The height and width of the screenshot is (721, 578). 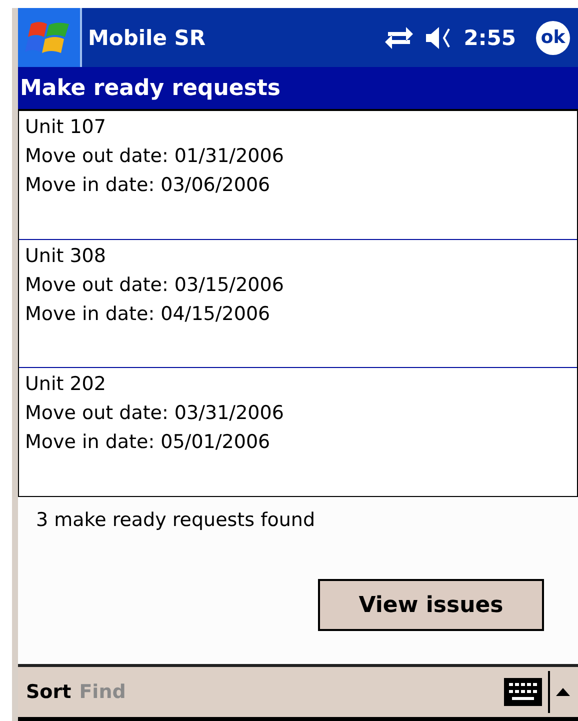 I want to click on move-out-date: Move out date: 01/31/2006, so click(x=155, y=156).